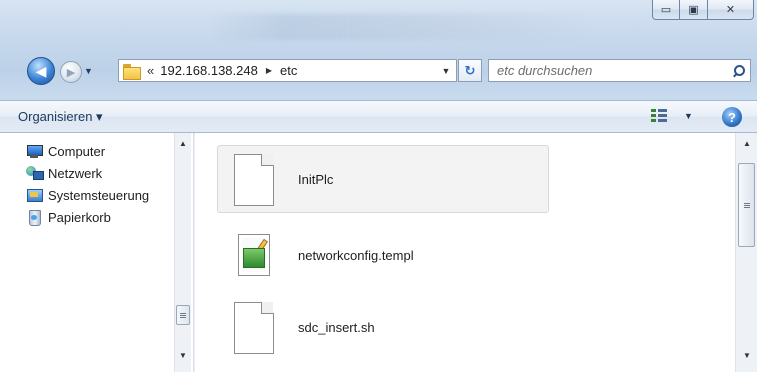 This screenshot has height=372, width=757. Describe the element at coordinates (694, 10) in the screenshot. I see `maximize-button: ▣` at that location.